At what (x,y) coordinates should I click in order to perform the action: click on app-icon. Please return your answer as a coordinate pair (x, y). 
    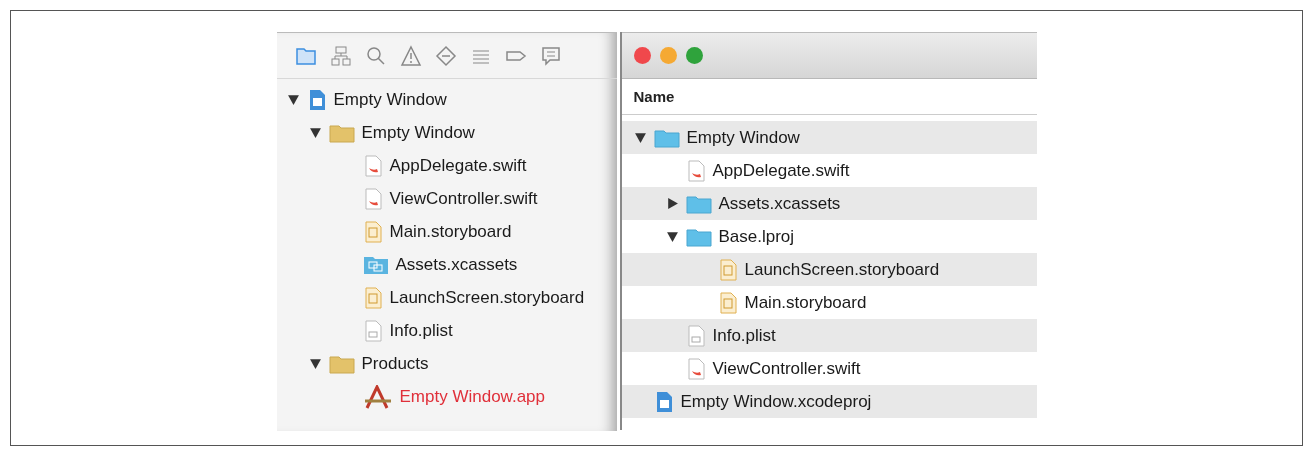
    Looking at the image, I should click on (377, 396).